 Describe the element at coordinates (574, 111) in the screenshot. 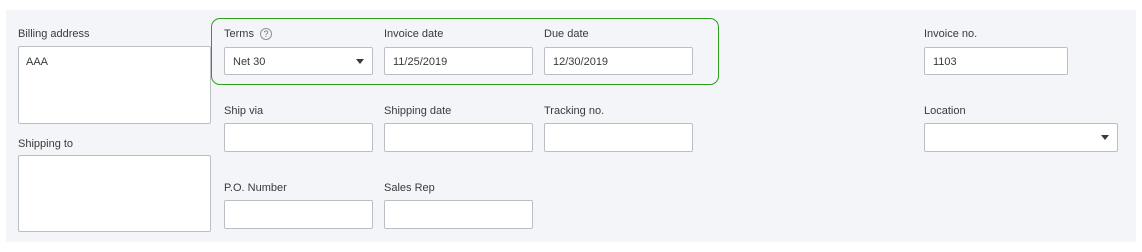

I see `tracking-no-label: Tracking no.` at that location.